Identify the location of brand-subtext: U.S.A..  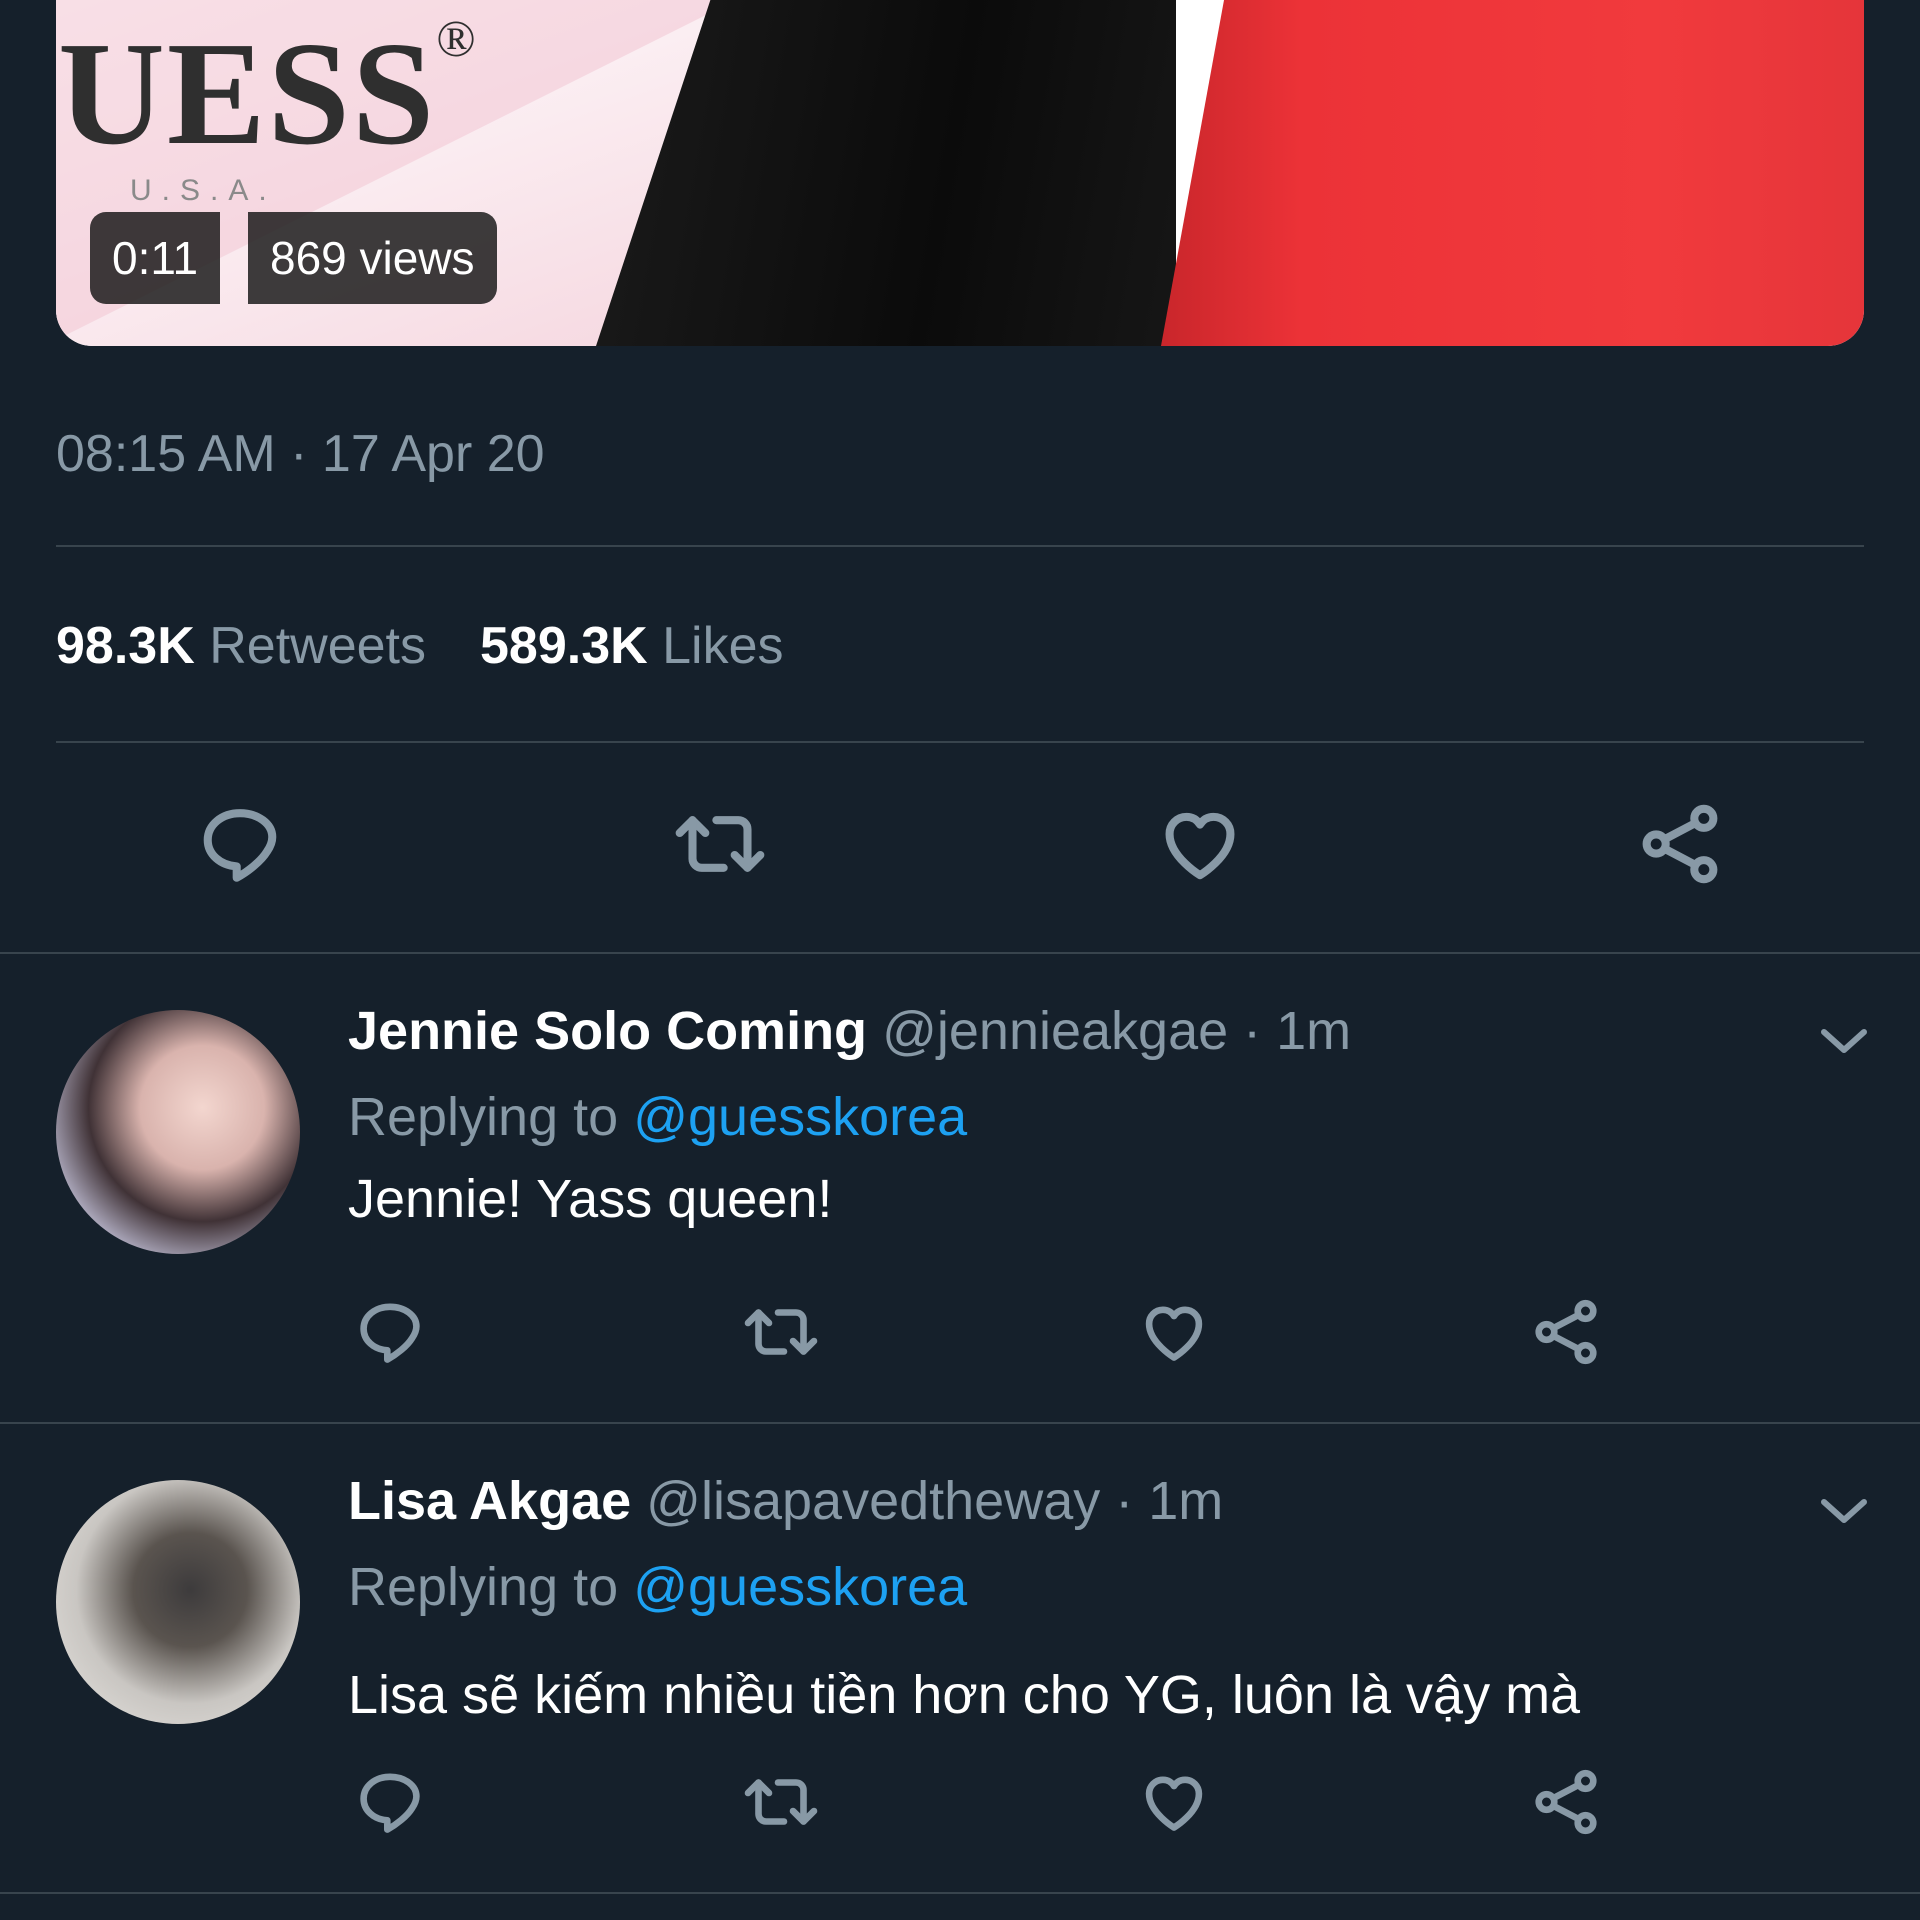
(203, 190).